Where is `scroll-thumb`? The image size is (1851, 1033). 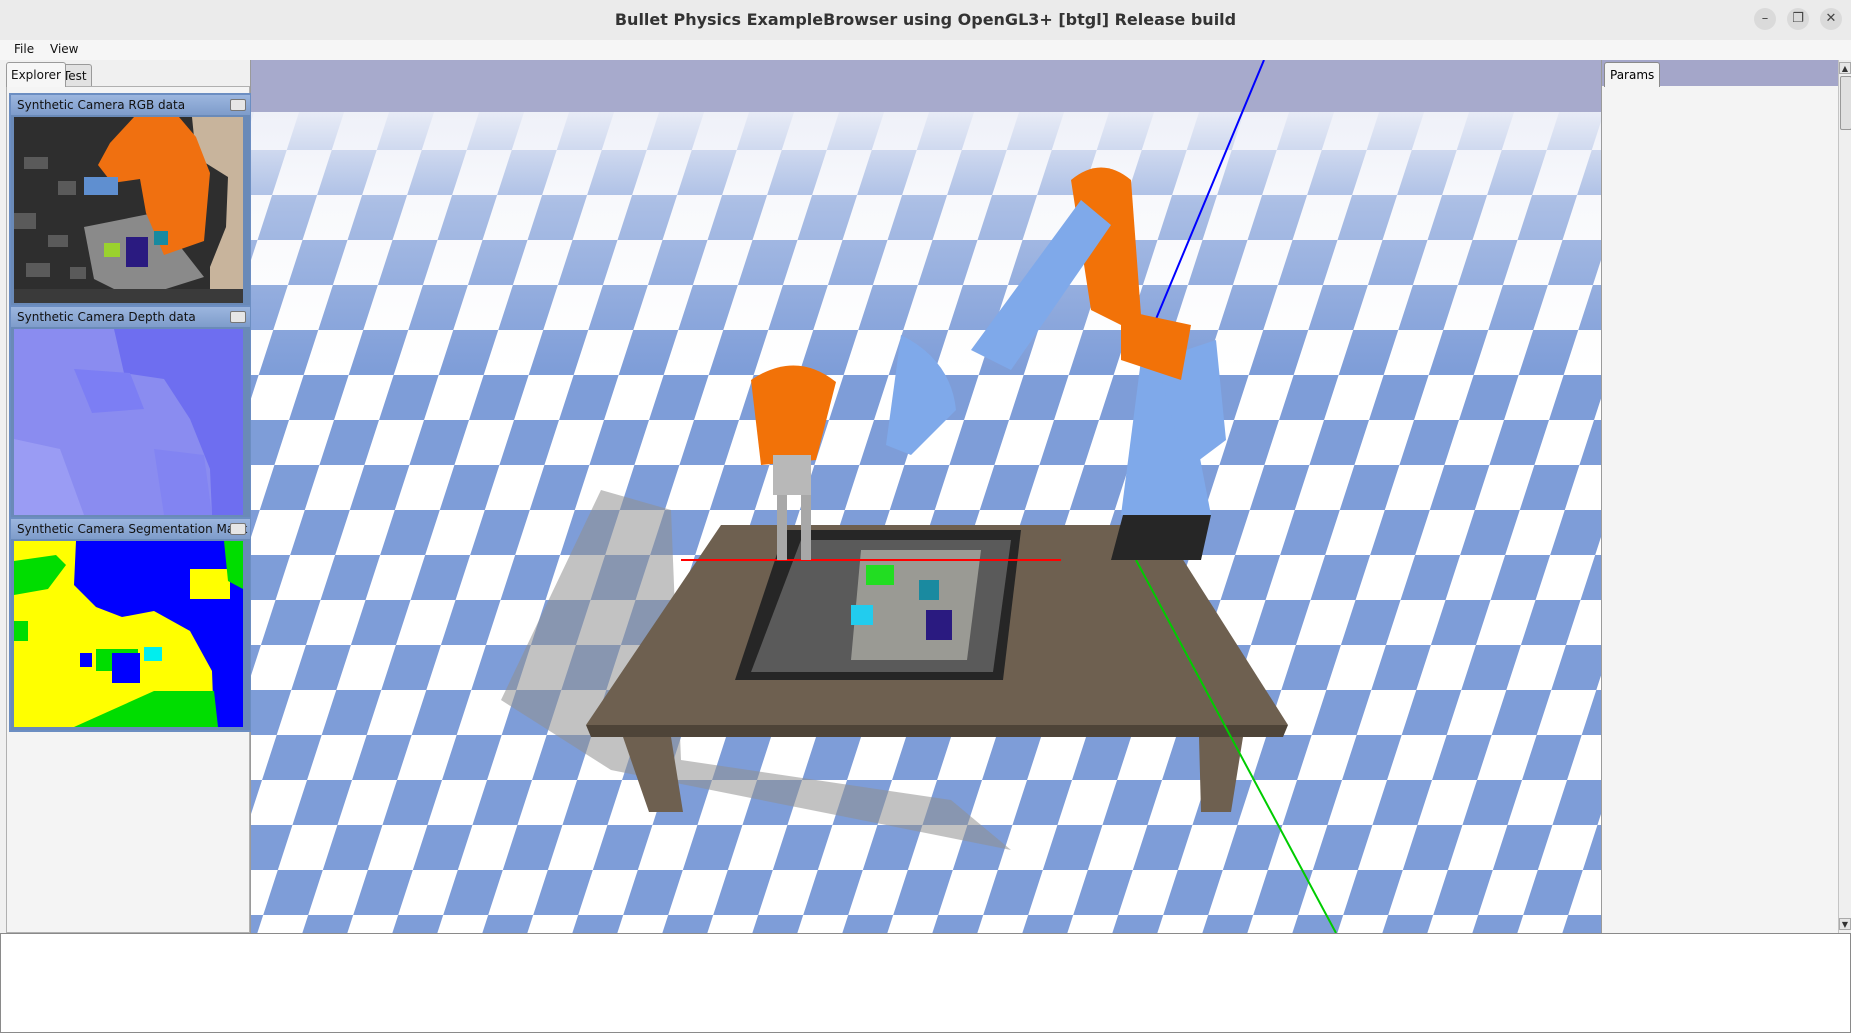
scroll-thumb is located at coordinates (1845, 103).